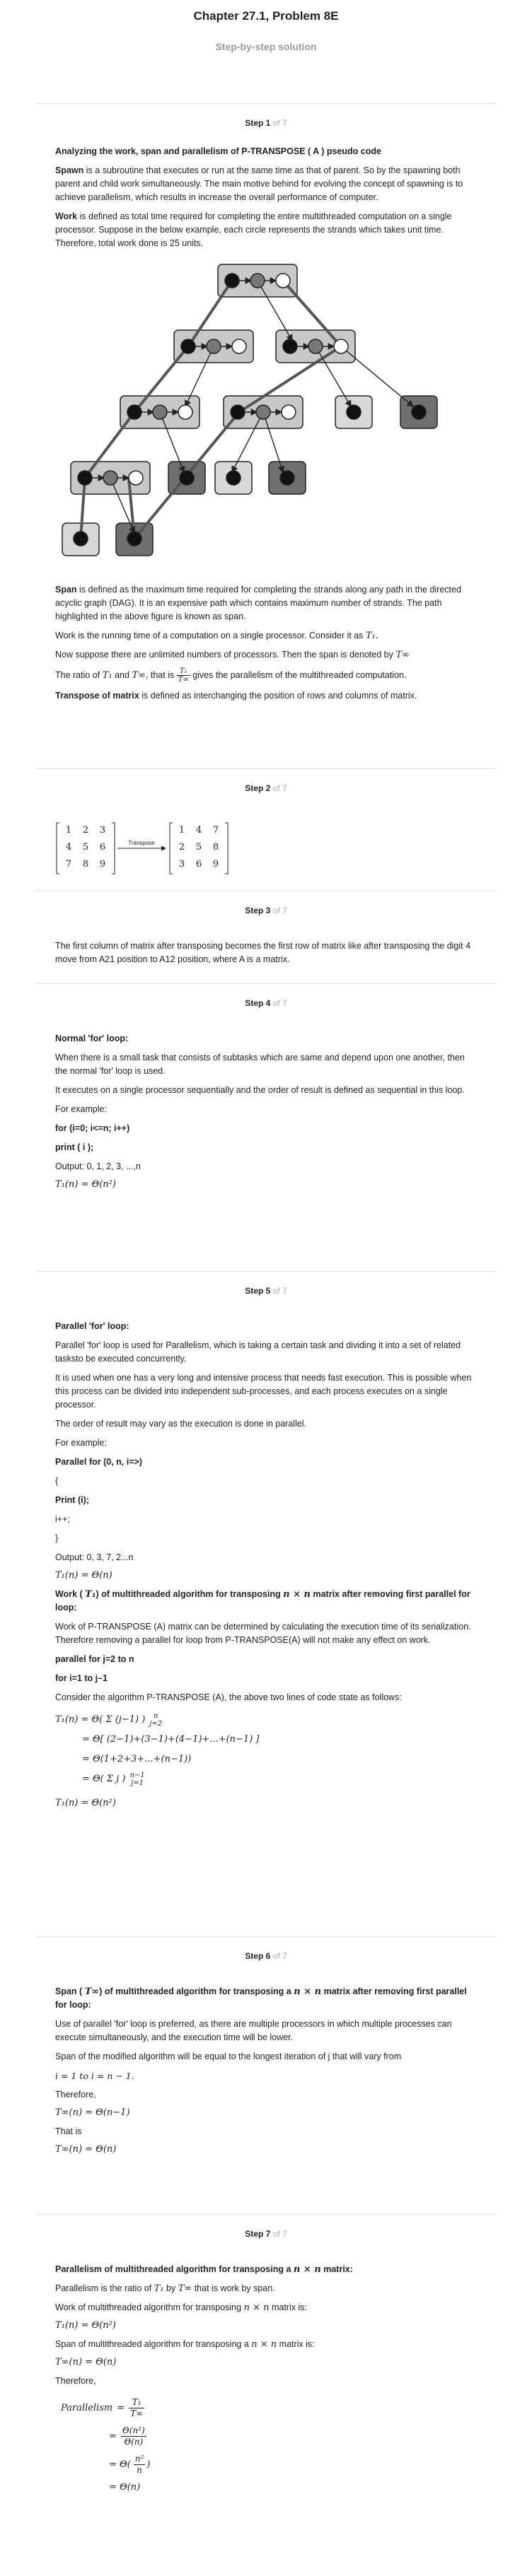 The width and height of the screenshot is (532, 2576). What do you see at coordinates (216, 864) in the screenshot?
I see `matrix-b-cell: 9` at bounding box center [216, 864].